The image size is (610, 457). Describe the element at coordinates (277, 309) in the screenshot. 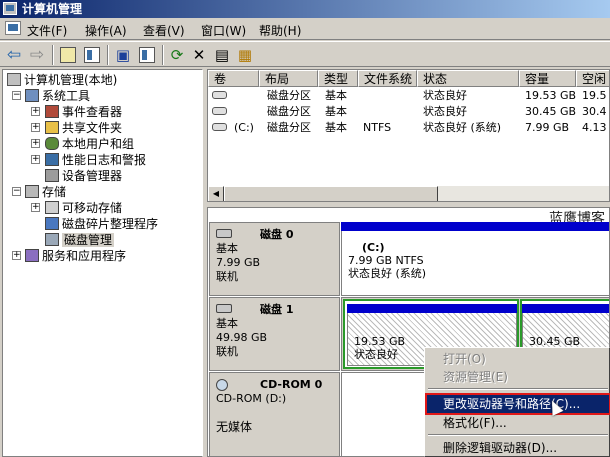

I see `disk-name: 磁盘 1` at that location.